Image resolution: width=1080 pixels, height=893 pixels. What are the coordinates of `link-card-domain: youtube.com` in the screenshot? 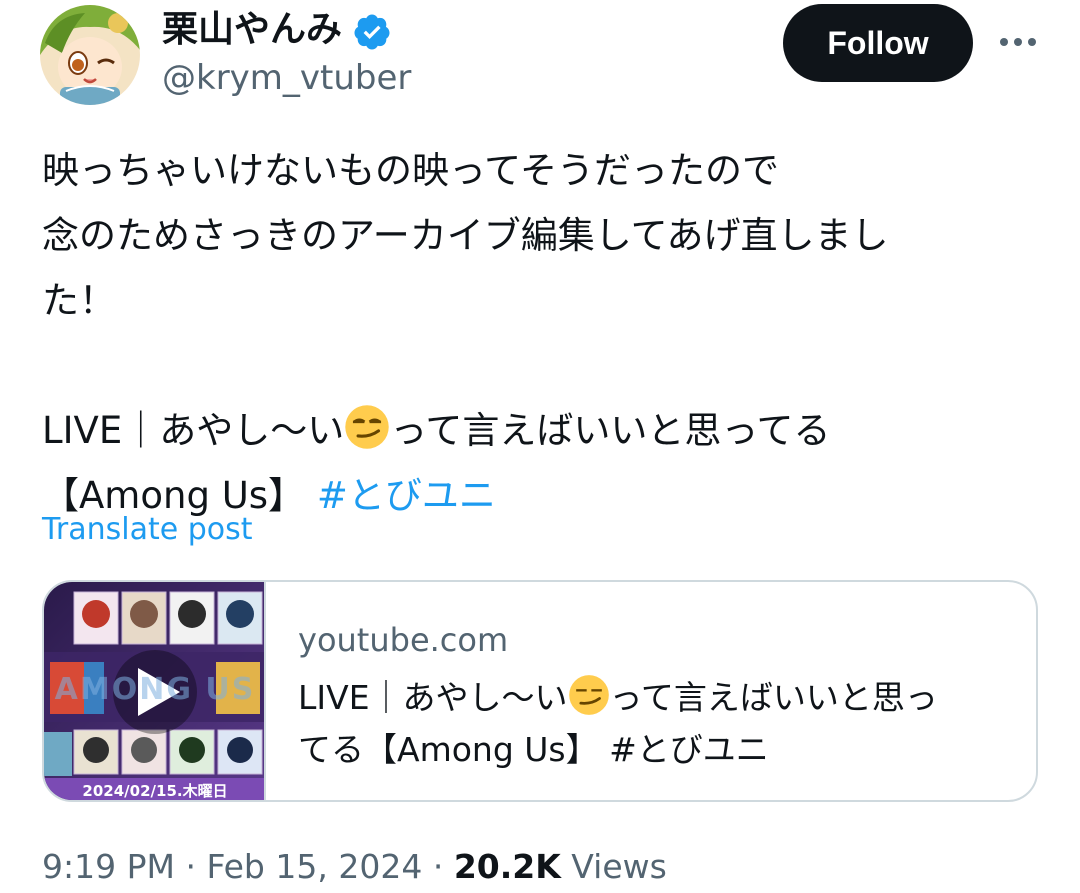 It's located at (403, 640).